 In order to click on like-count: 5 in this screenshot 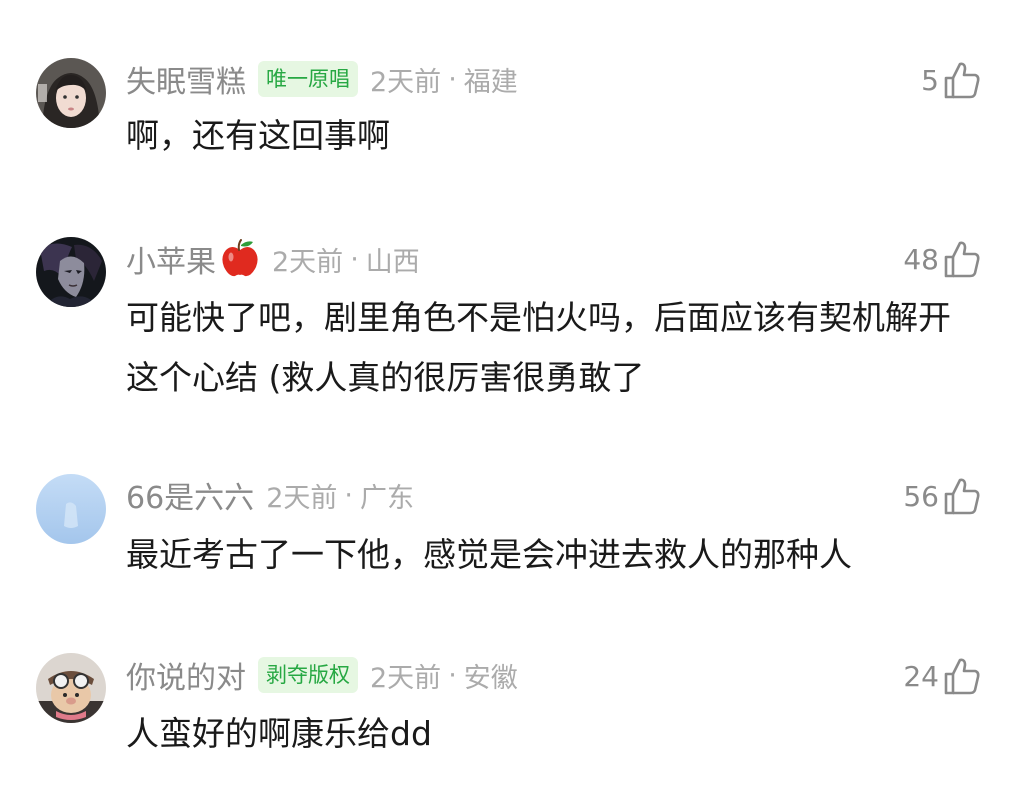, I will do `click(930, 80)`.